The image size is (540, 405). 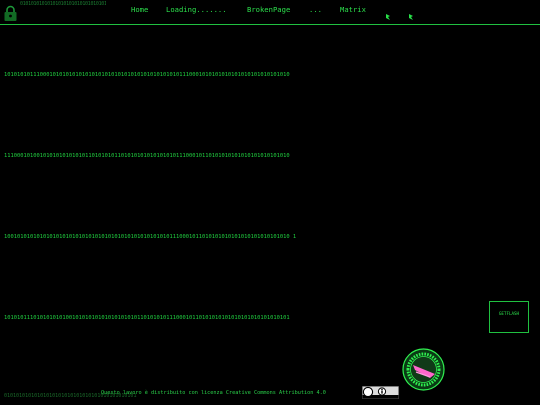 I want to click on nav-matrix: Matrix, so click(x=353, y=10).